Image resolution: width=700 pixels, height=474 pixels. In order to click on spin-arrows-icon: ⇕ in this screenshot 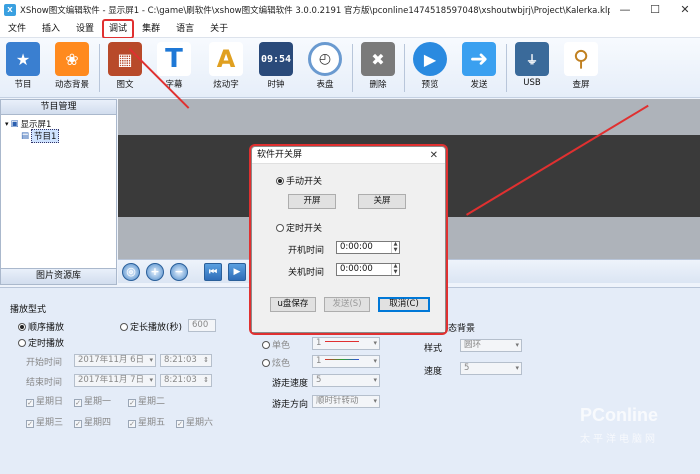, I will do `click(206, 360)`.